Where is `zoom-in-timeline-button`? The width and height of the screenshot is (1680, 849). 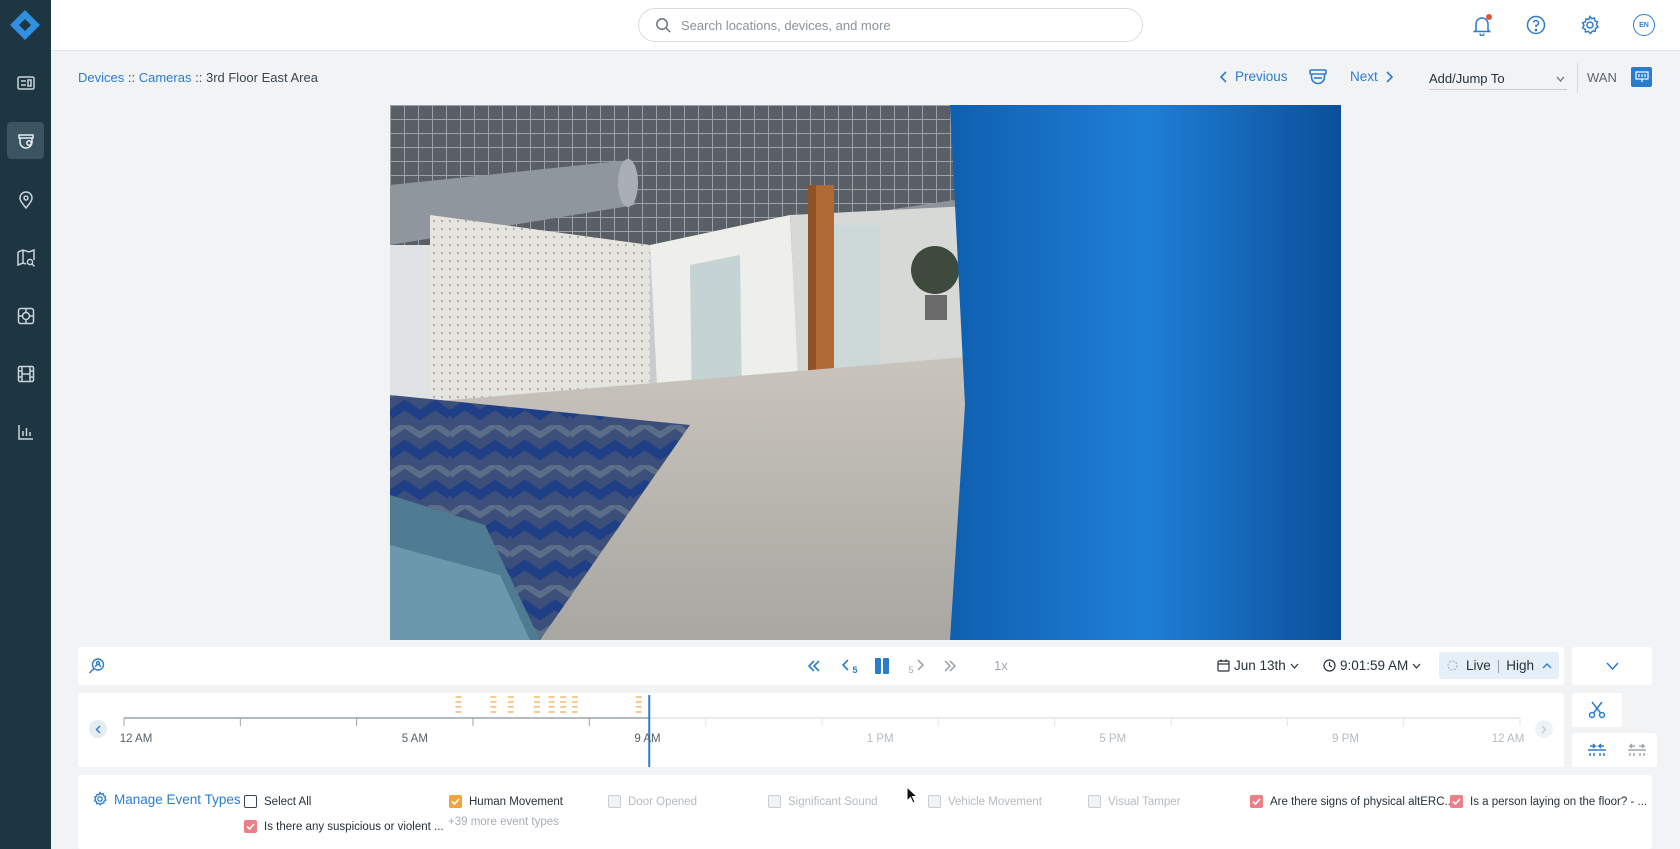
zoom-in-timeline-button is located at coordinates (1597, 750).